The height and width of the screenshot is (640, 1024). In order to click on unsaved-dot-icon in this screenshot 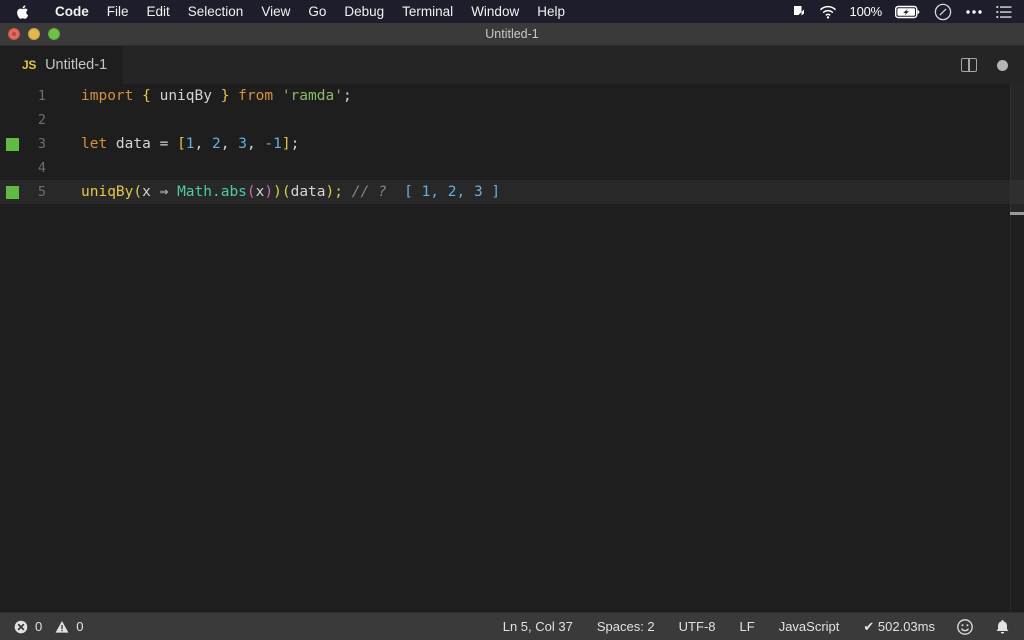, I will do `click(1002, 65)`.